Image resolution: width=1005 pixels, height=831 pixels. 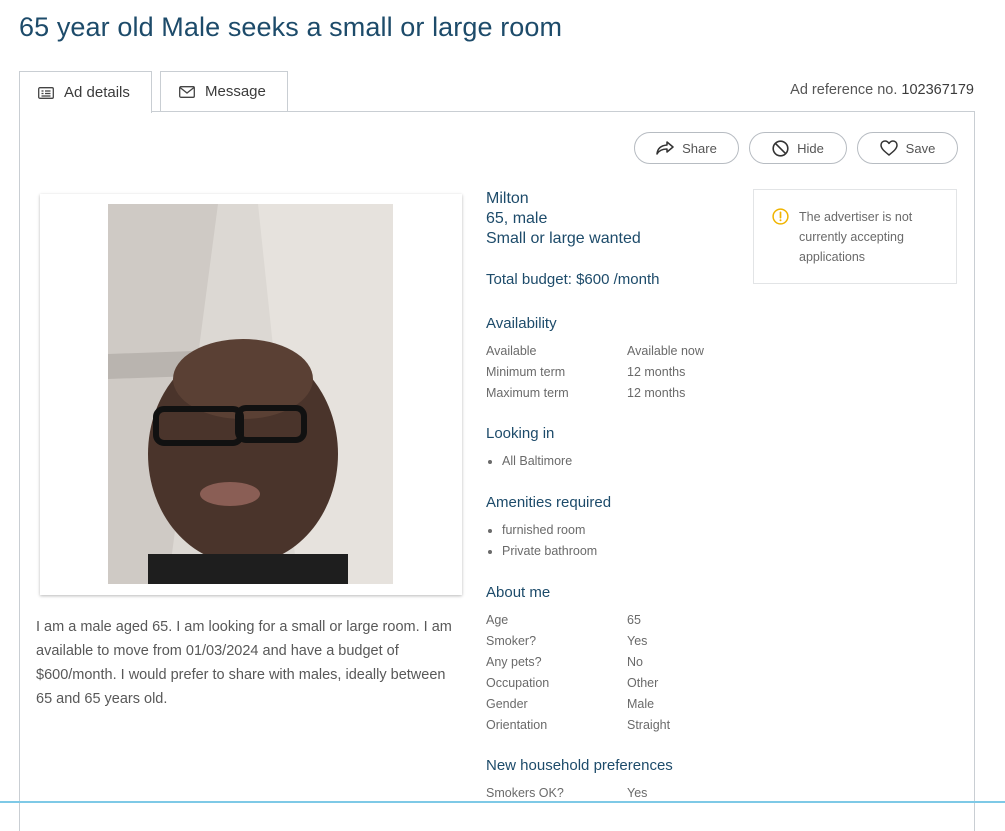 I want to click on about-row: Age 65, so click(x=636, y=620).